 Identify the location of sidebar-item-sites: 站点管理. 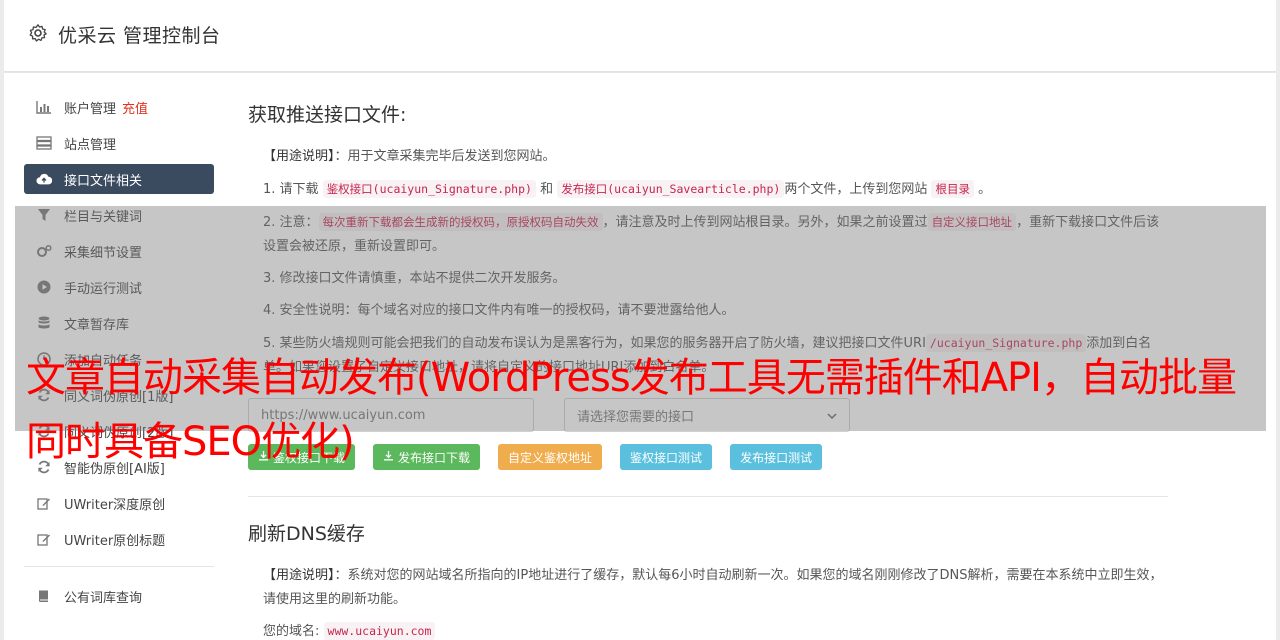
(119, 143).